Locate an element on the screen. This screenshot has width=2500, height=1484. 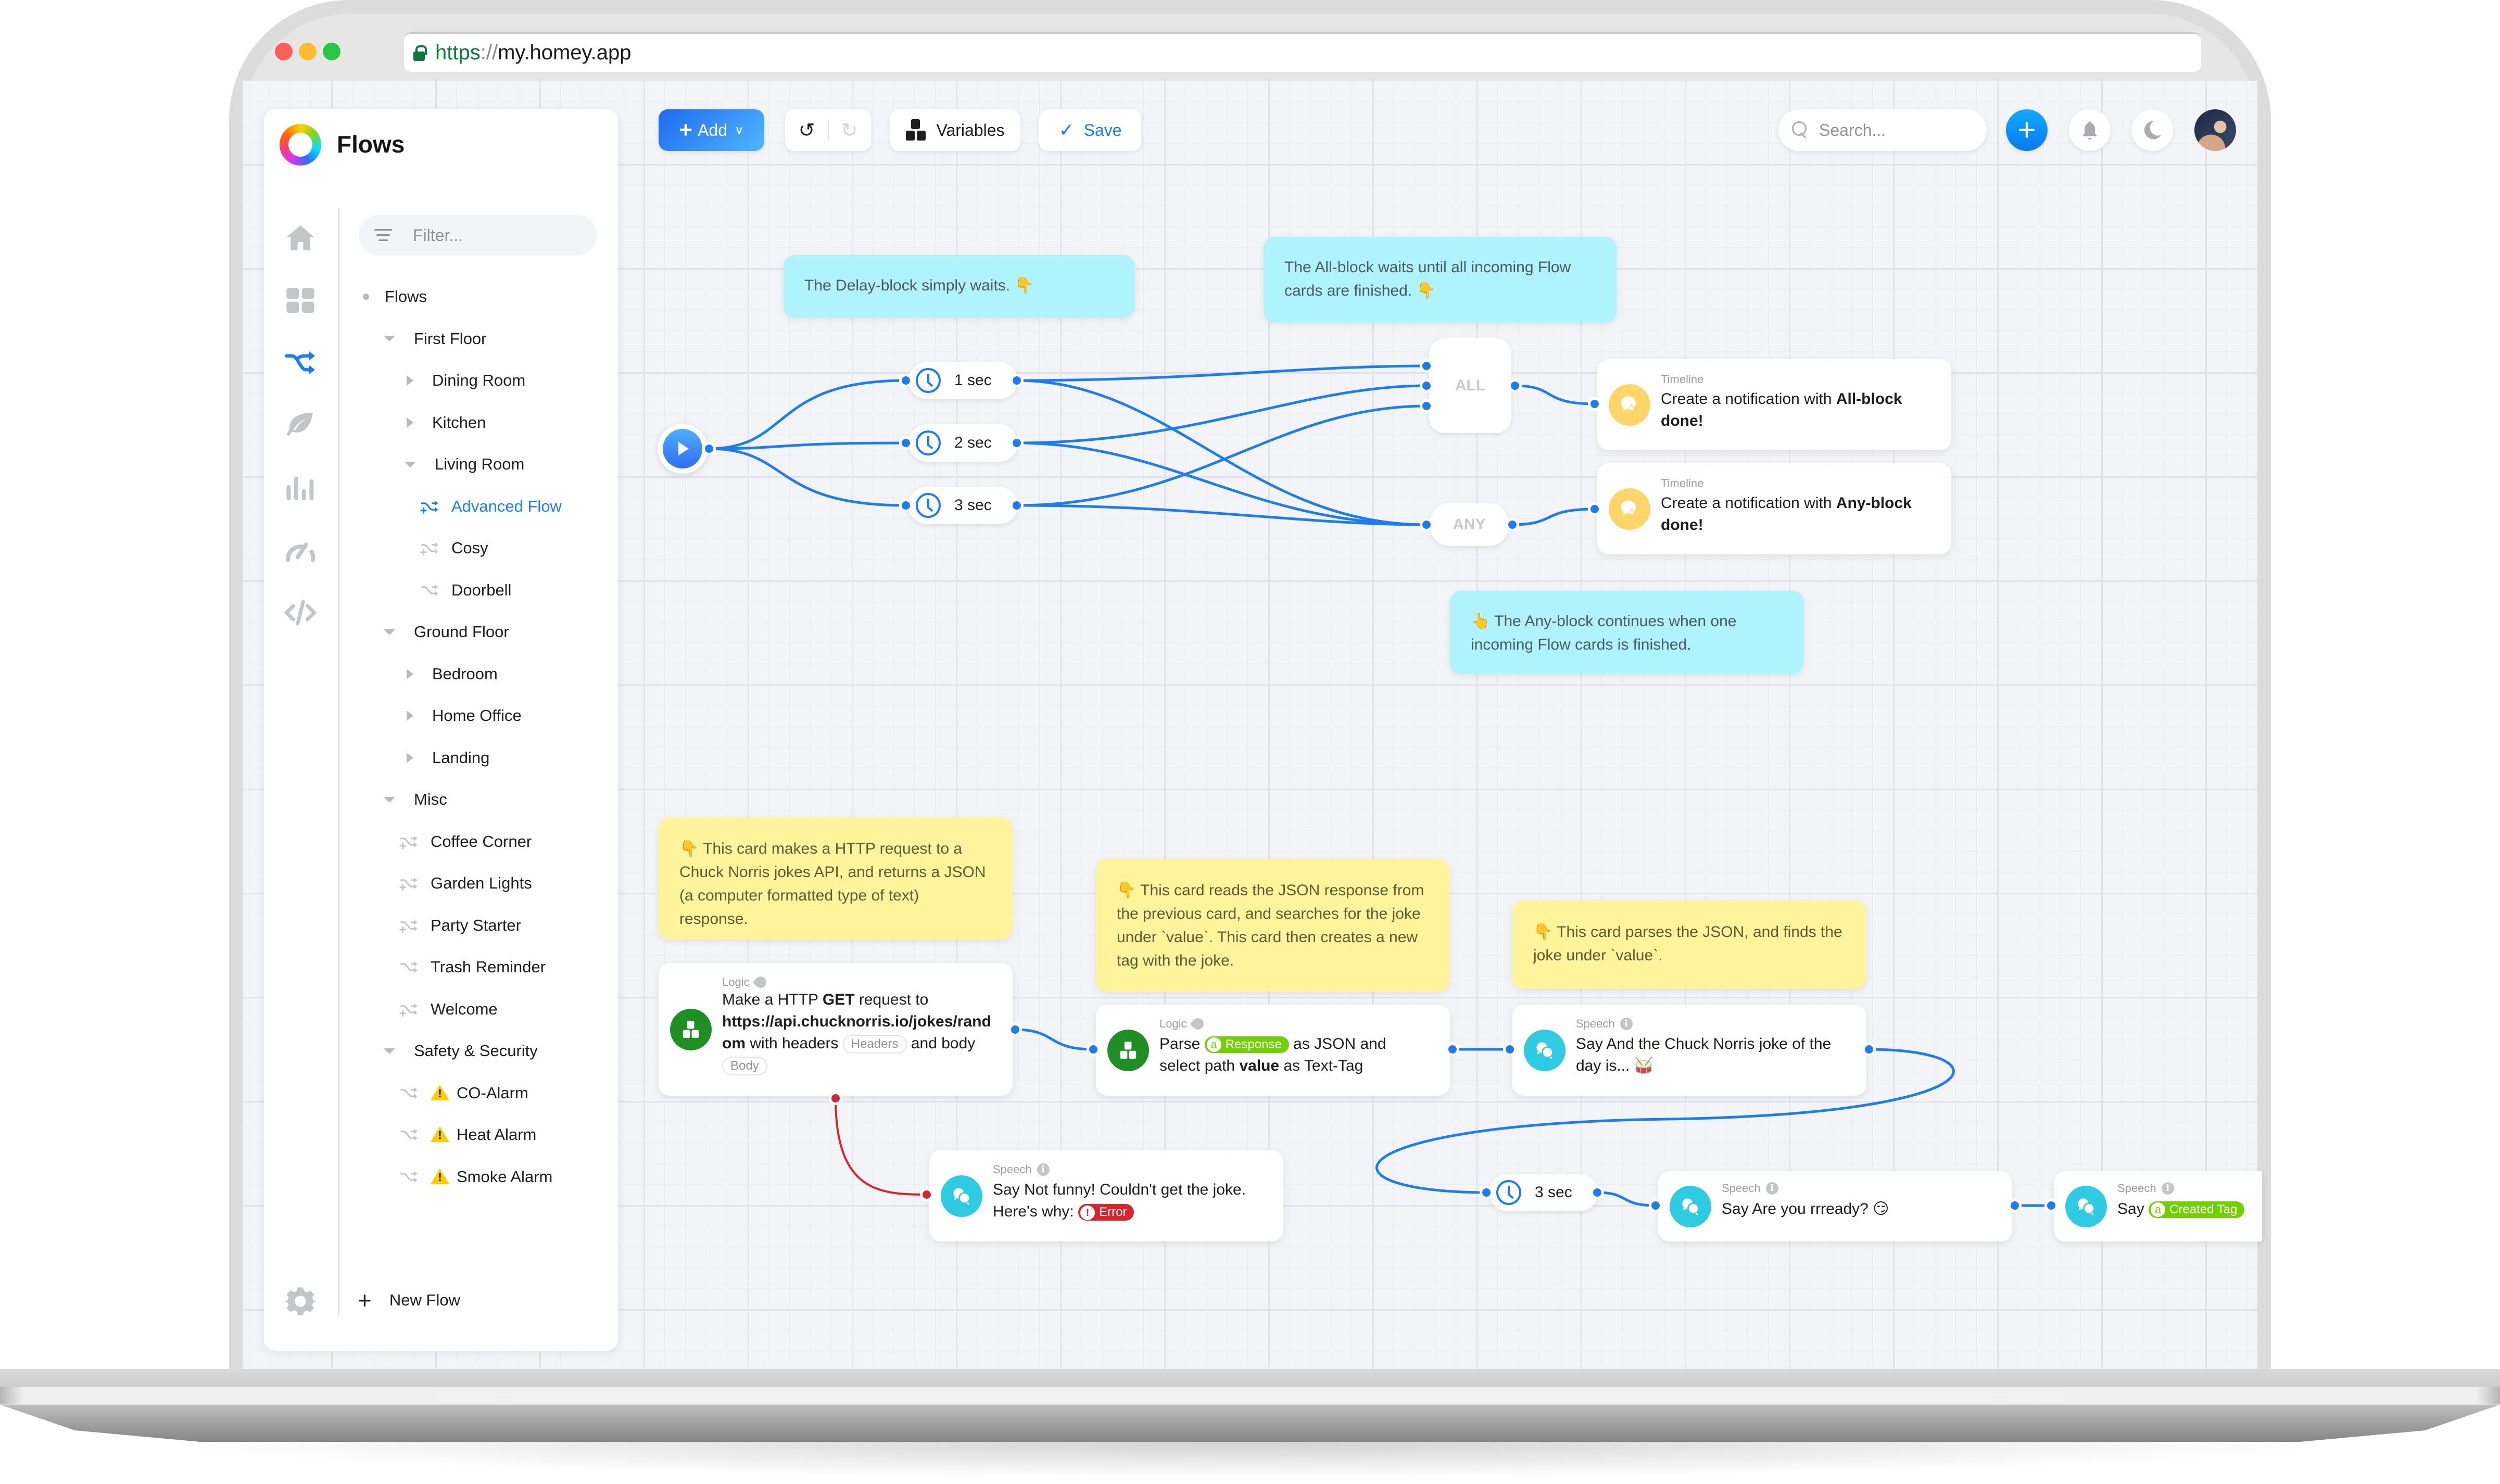
tree-item-first-floor: First Floor is located at coordinates (436, 338).